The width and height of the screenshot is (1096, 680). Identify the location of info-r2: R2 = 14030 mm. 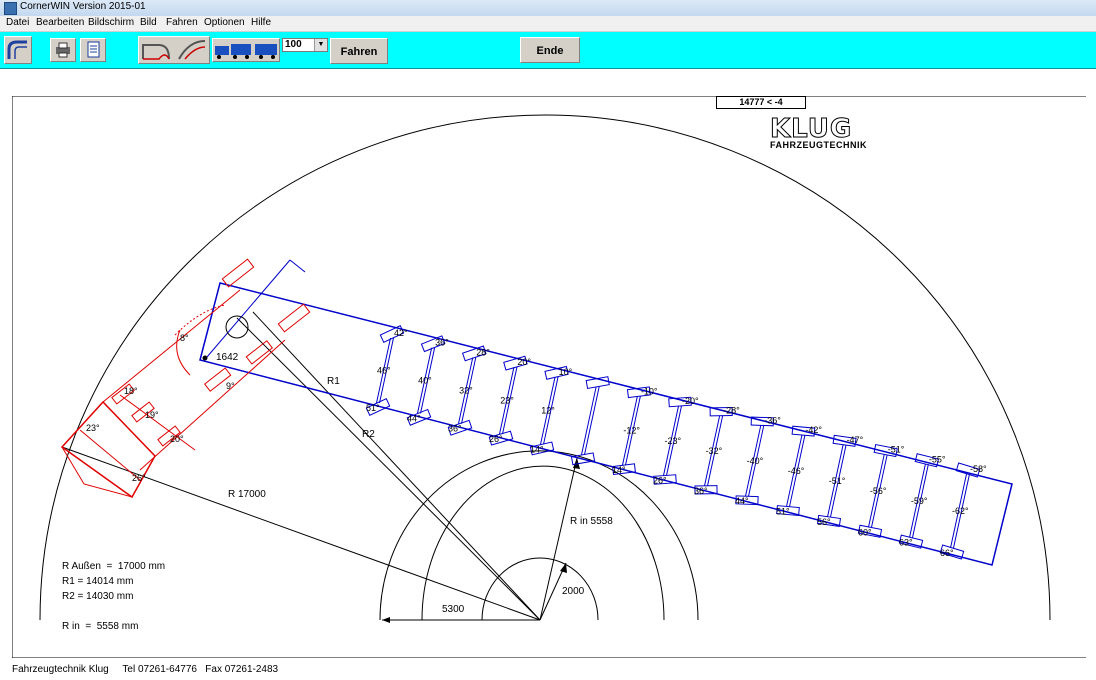
(98, 596).